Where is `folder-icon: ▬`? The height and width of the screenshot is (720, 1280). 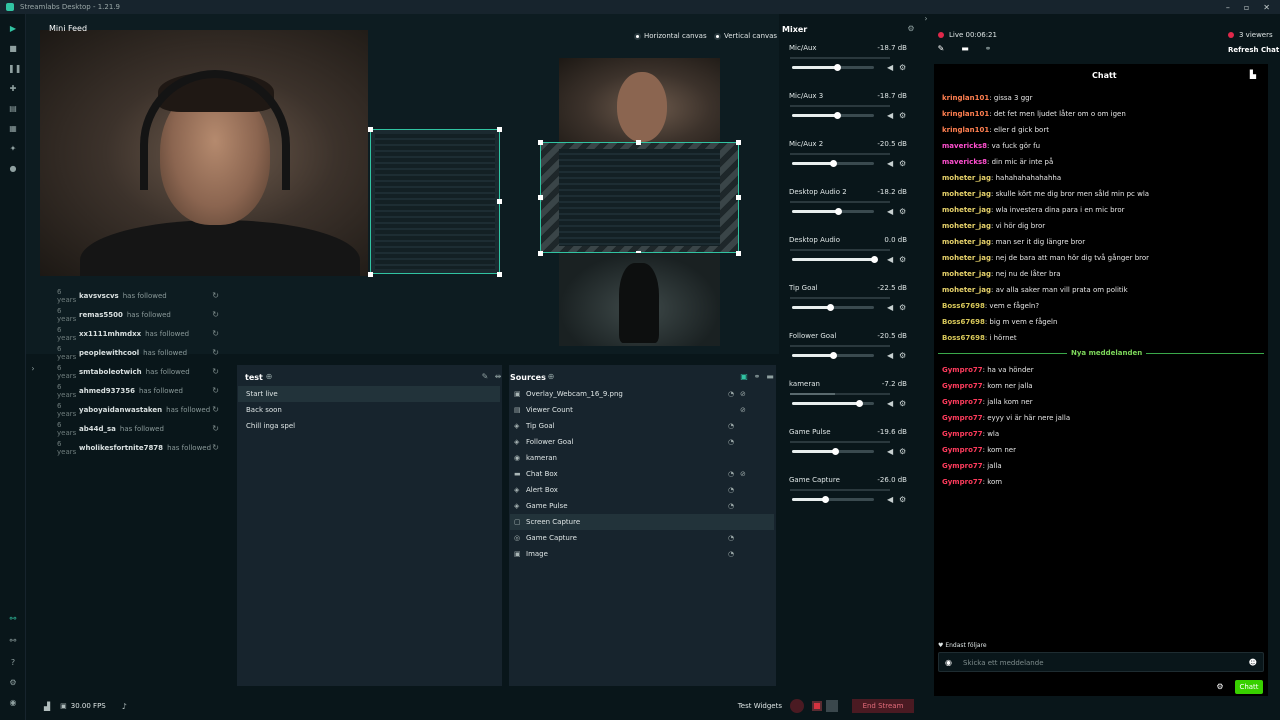
folder-icon: ▬ is located at coordinates (965, 49).